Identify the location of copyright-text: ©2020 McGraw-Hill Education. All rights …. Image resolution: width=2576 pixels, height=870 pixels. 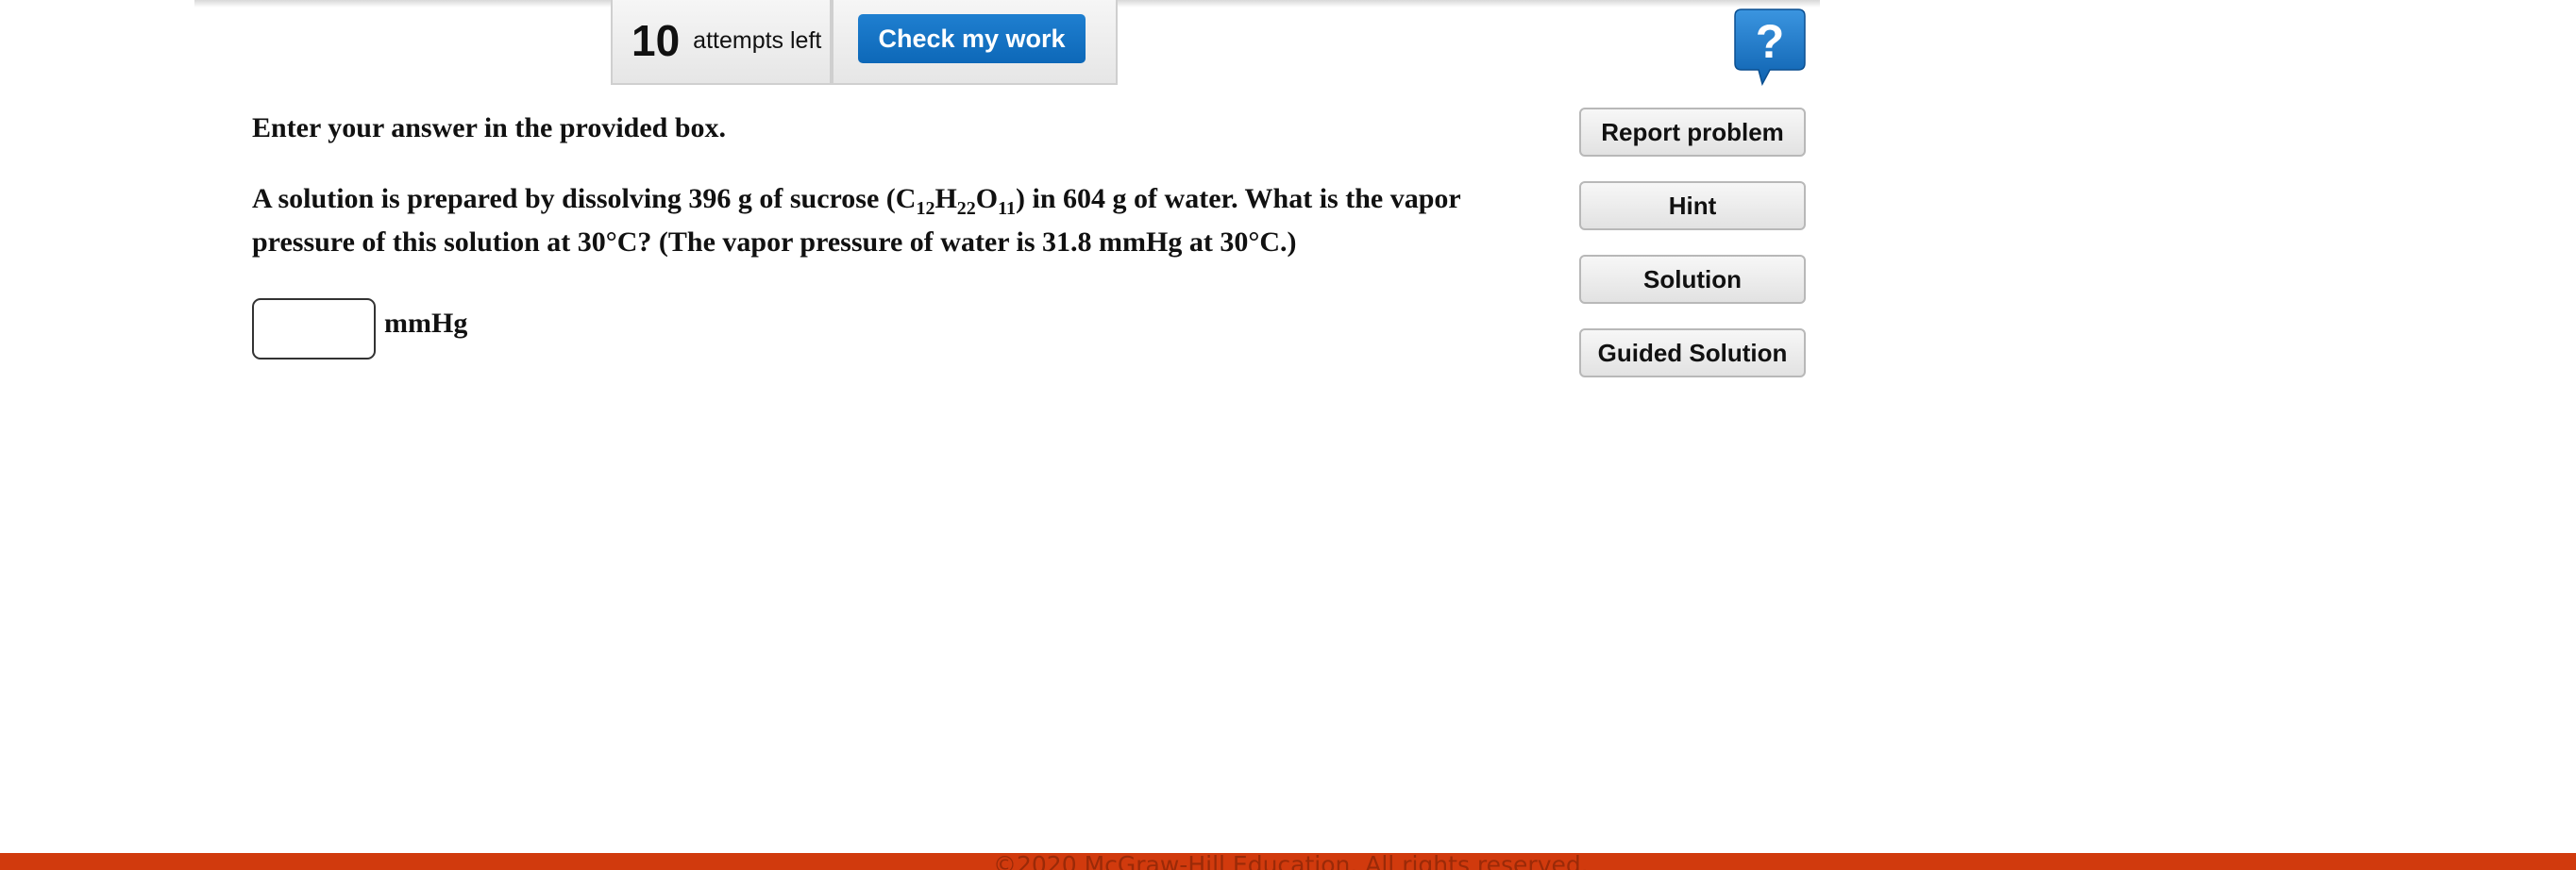
(1291, 861).